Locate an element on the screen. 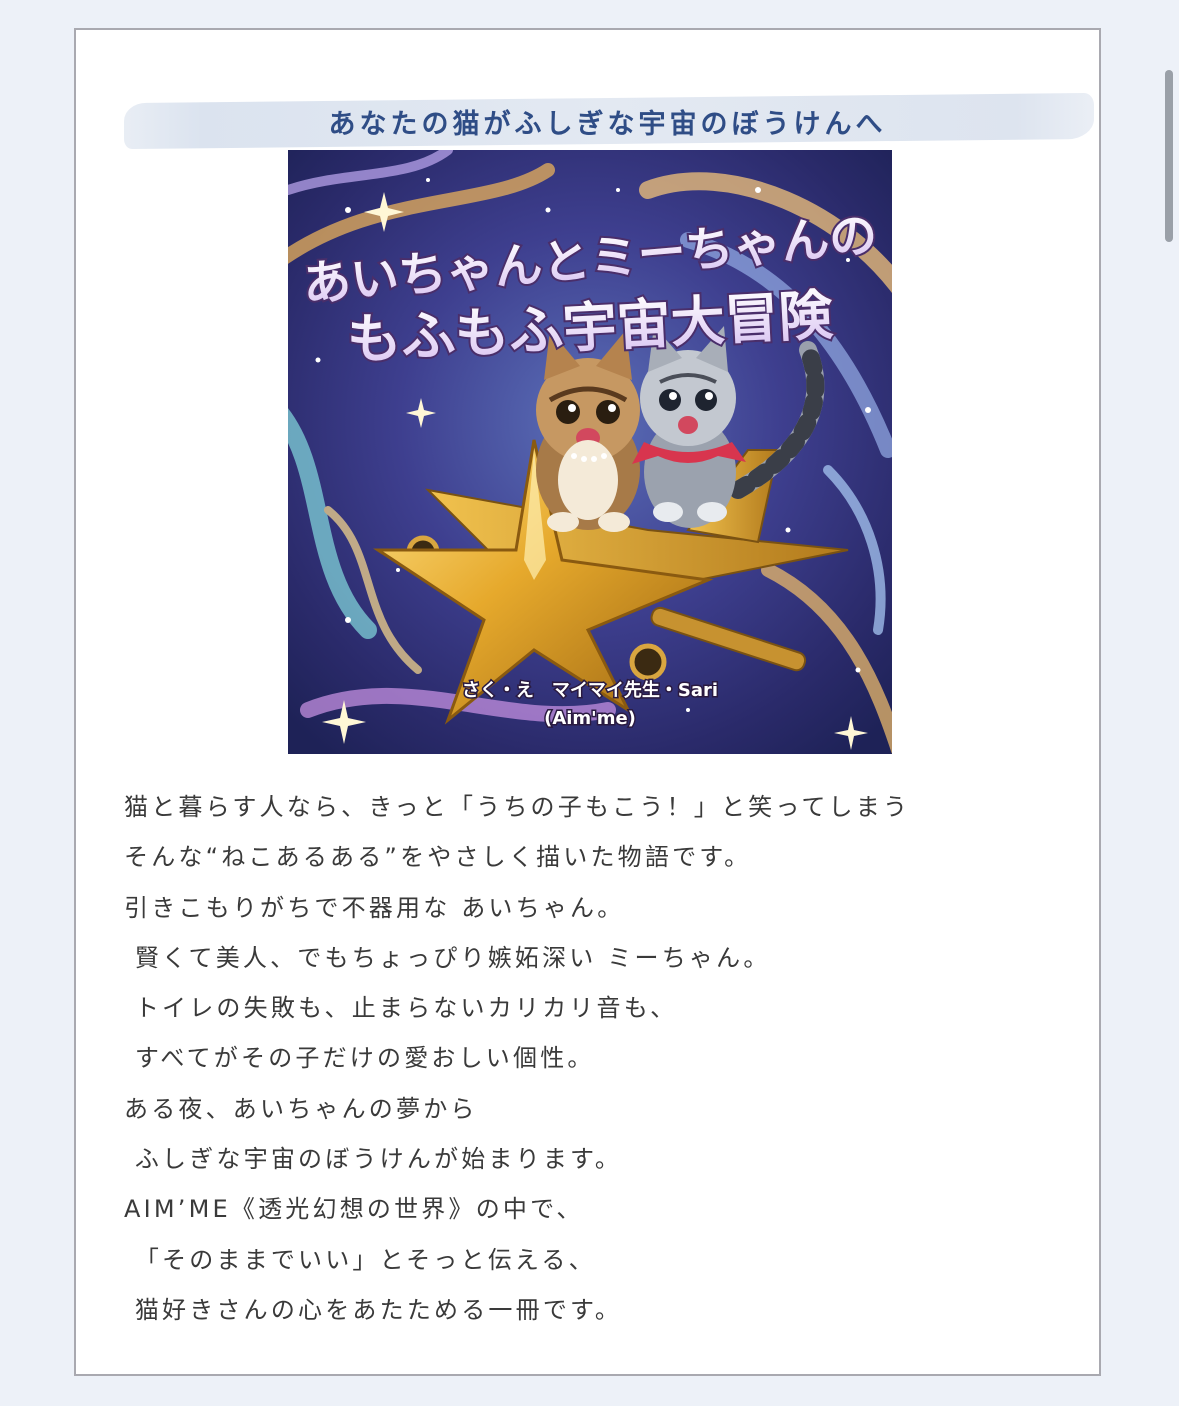  heading-text: あなたの猫がふしぎな宇宙のぼうけんへ is located at coordinates (607, 124).